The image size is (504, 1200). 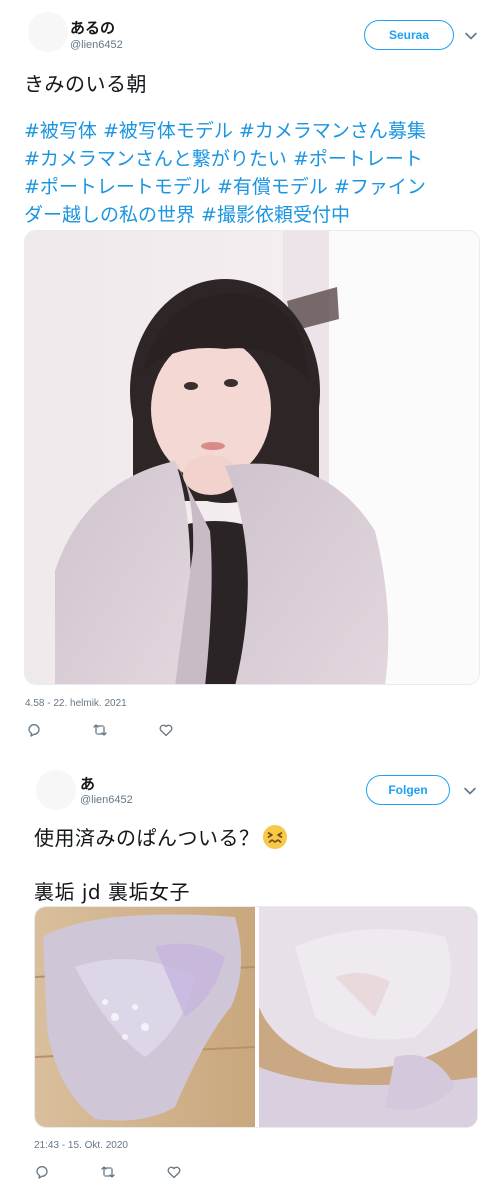 I want to click on timestamp: 21:43 - 15. Okt. 2020, so click(x=81, y=1145).